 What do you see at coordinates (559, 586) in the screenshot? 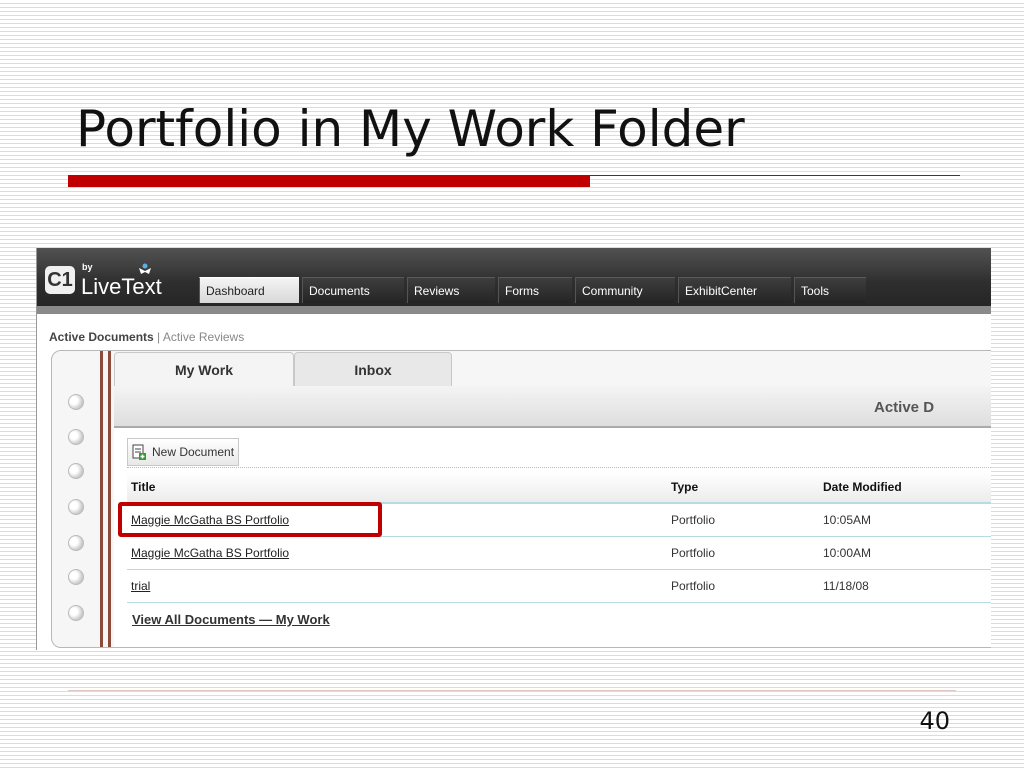
I see `table-row: trial Portfolio 11/18/08` at bounding box center [559, 586].